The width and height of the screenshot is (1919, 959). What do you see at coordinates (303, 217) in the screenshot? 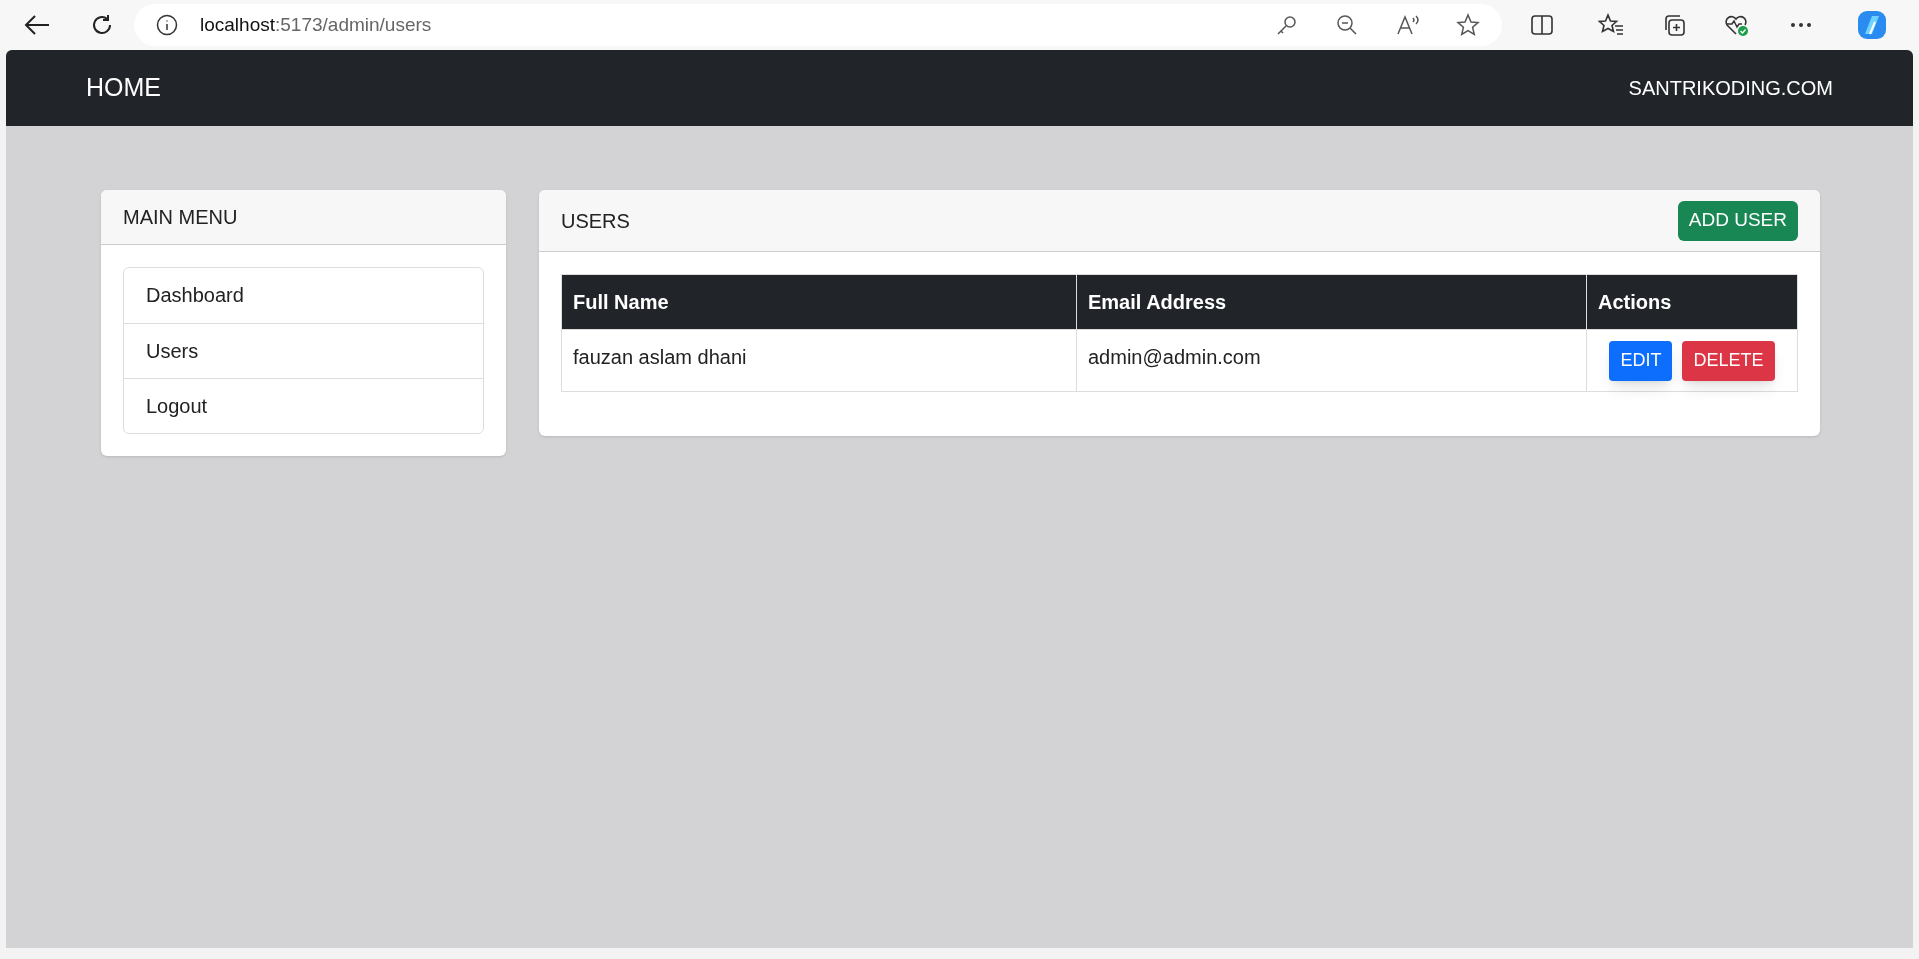
I see `card-header: MAIN MENU` at bounding box center [303, 217].